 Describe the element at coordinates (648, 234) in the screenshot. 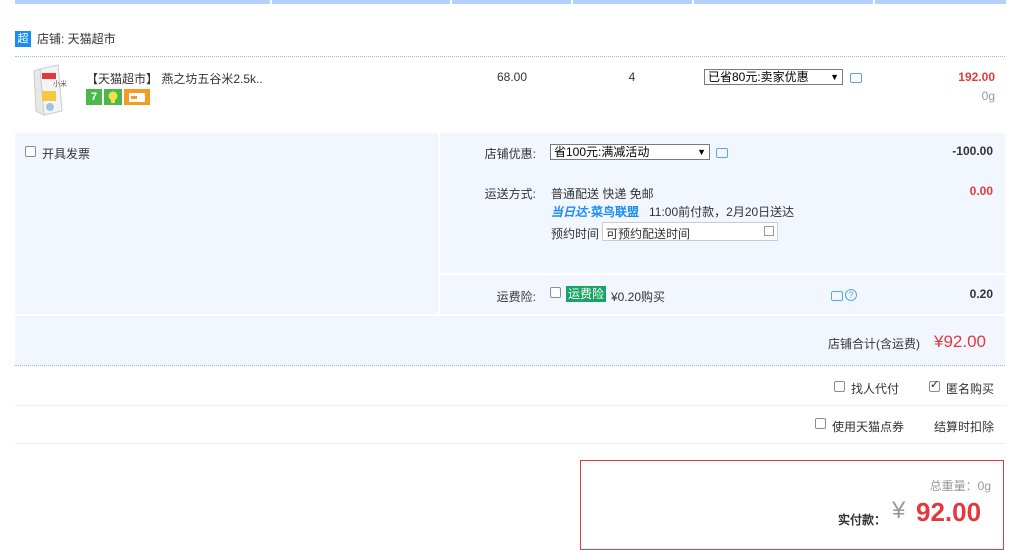

I see `appointment-placeholder: 可预约配送时间` at that location.